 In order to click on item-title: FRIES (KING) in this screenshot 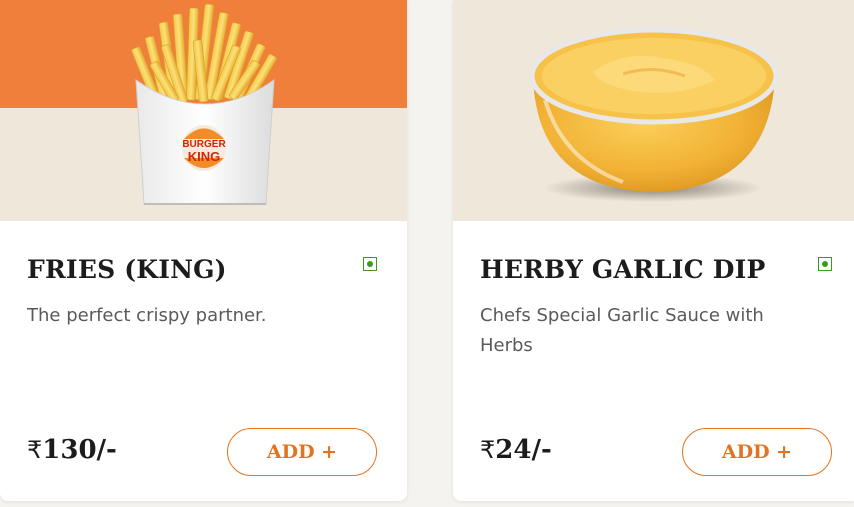, I will do `click(127, 269)`.